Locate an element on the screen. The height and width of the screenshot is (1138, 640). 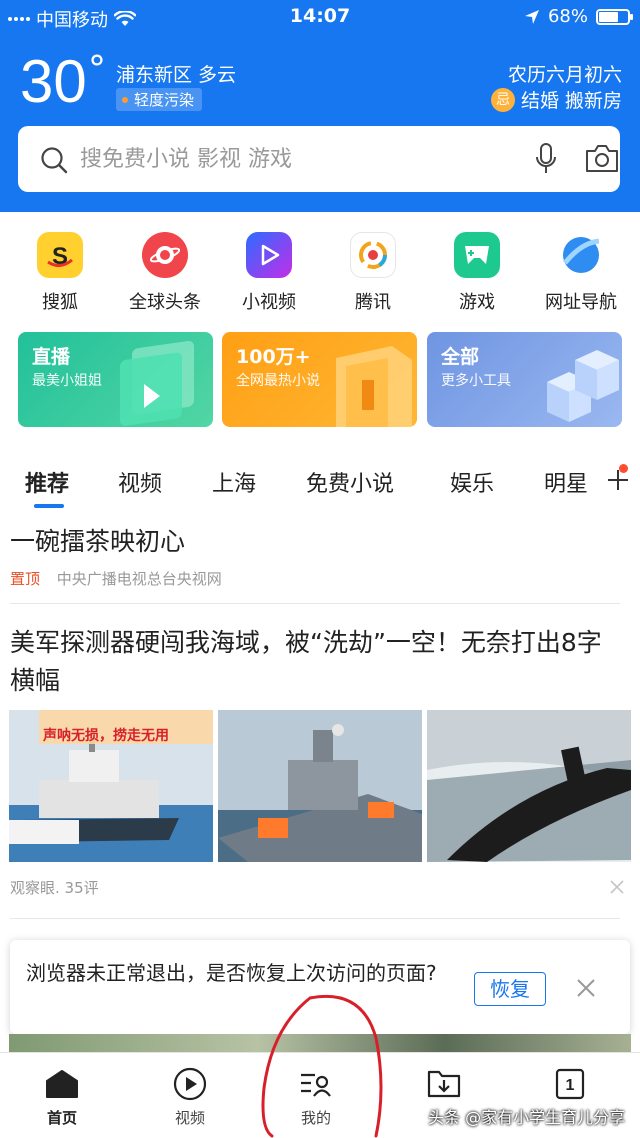
shortcut-grid: S 搜狐 全球头条 小视频 腾讯 游戏 网址导航 is located at coordinates (320, 277).